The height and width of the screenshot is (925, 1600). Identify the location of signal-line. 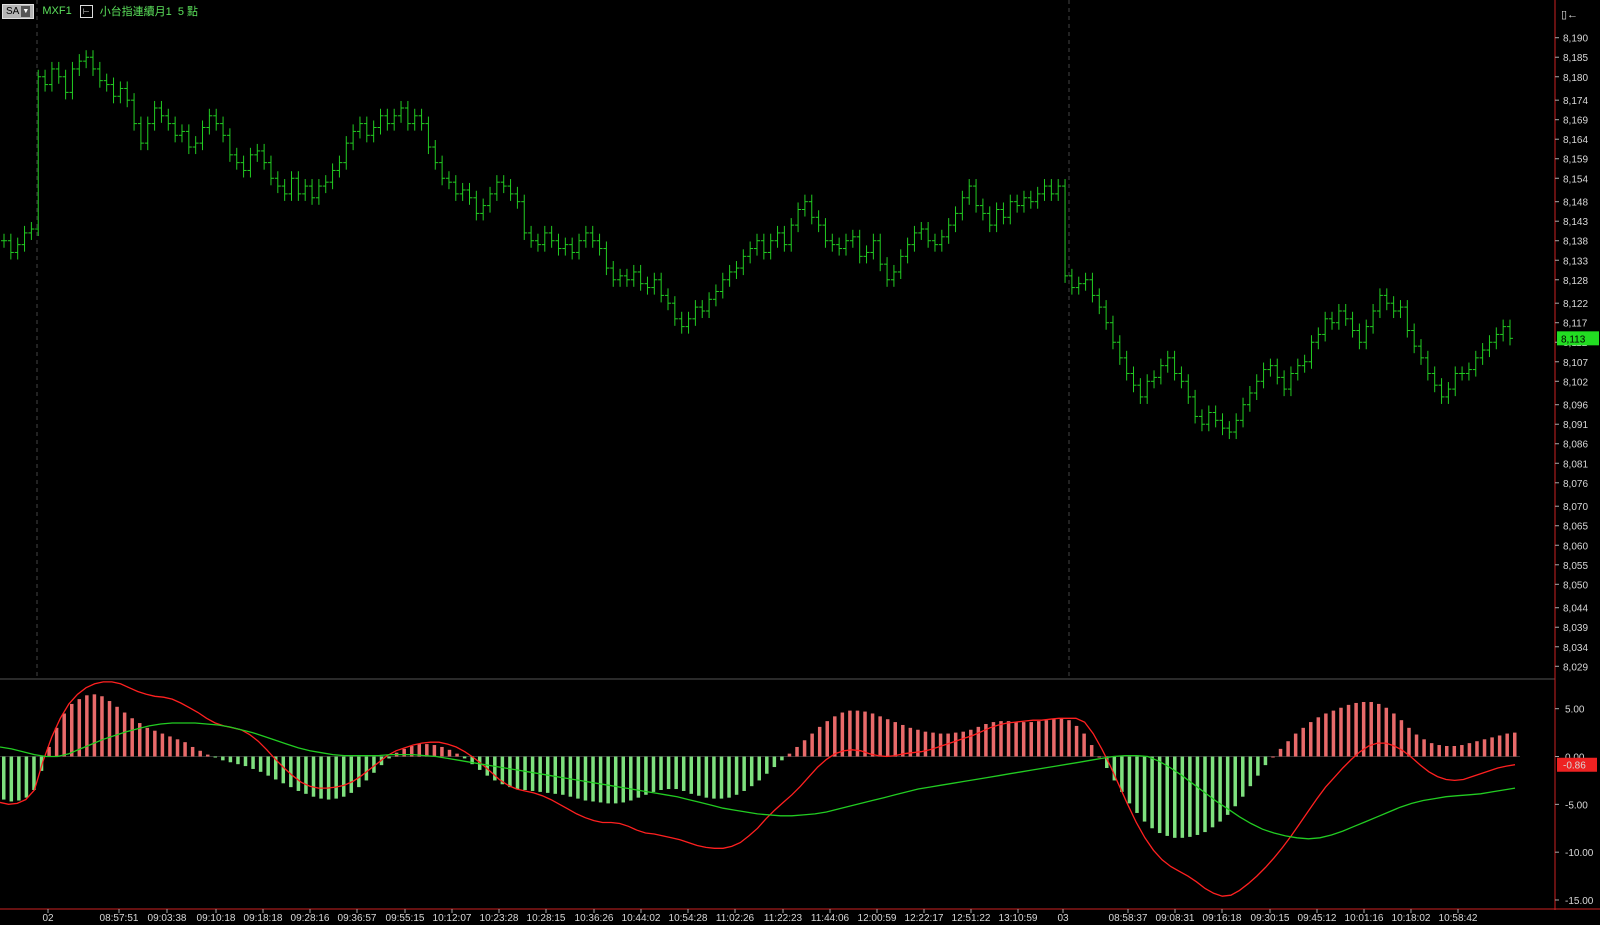
(758, 781).